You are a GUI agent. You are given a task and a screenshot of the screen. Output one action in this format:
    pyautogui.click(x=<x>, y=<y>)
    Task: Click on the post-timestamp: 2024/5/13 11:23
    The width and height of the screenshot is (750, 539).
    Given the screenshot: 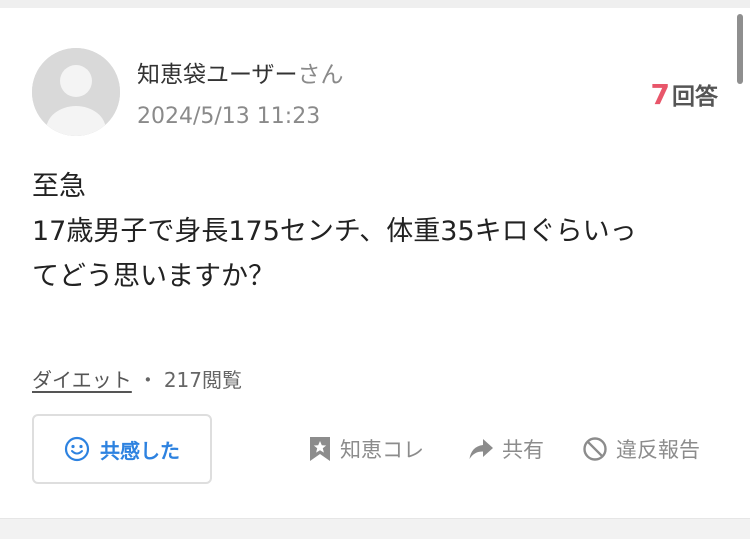 What is the action you would take?
    pyautogui.click(x=229, y=116)
    